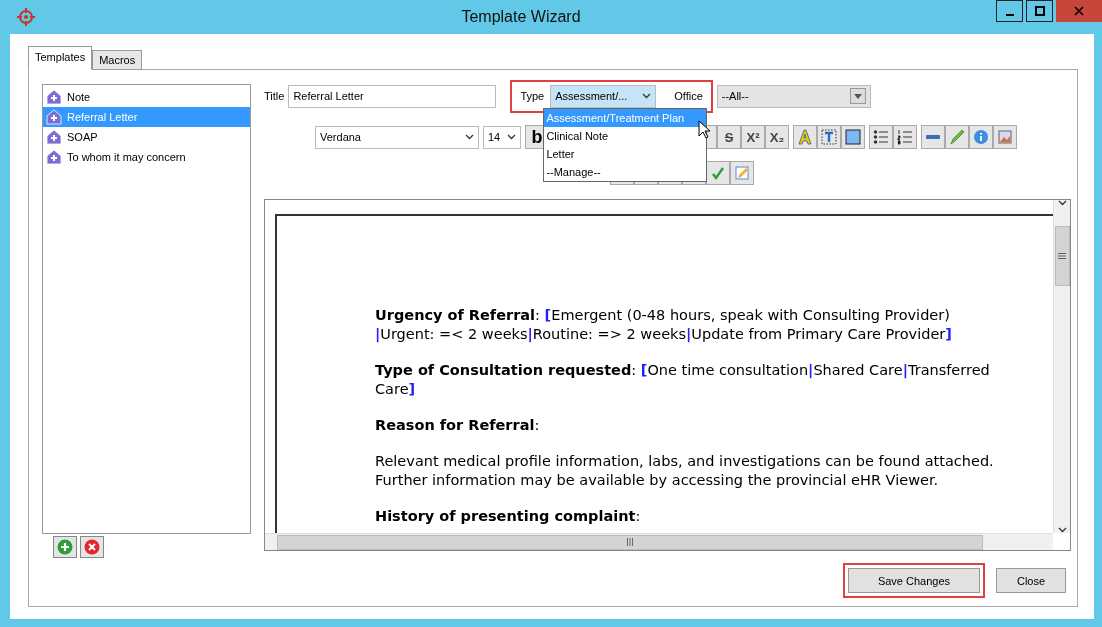  What do you see at coordinates (397, 137) in the screenshot?
I see `font-family-select: Verdana` at bounding box center [397, 137].